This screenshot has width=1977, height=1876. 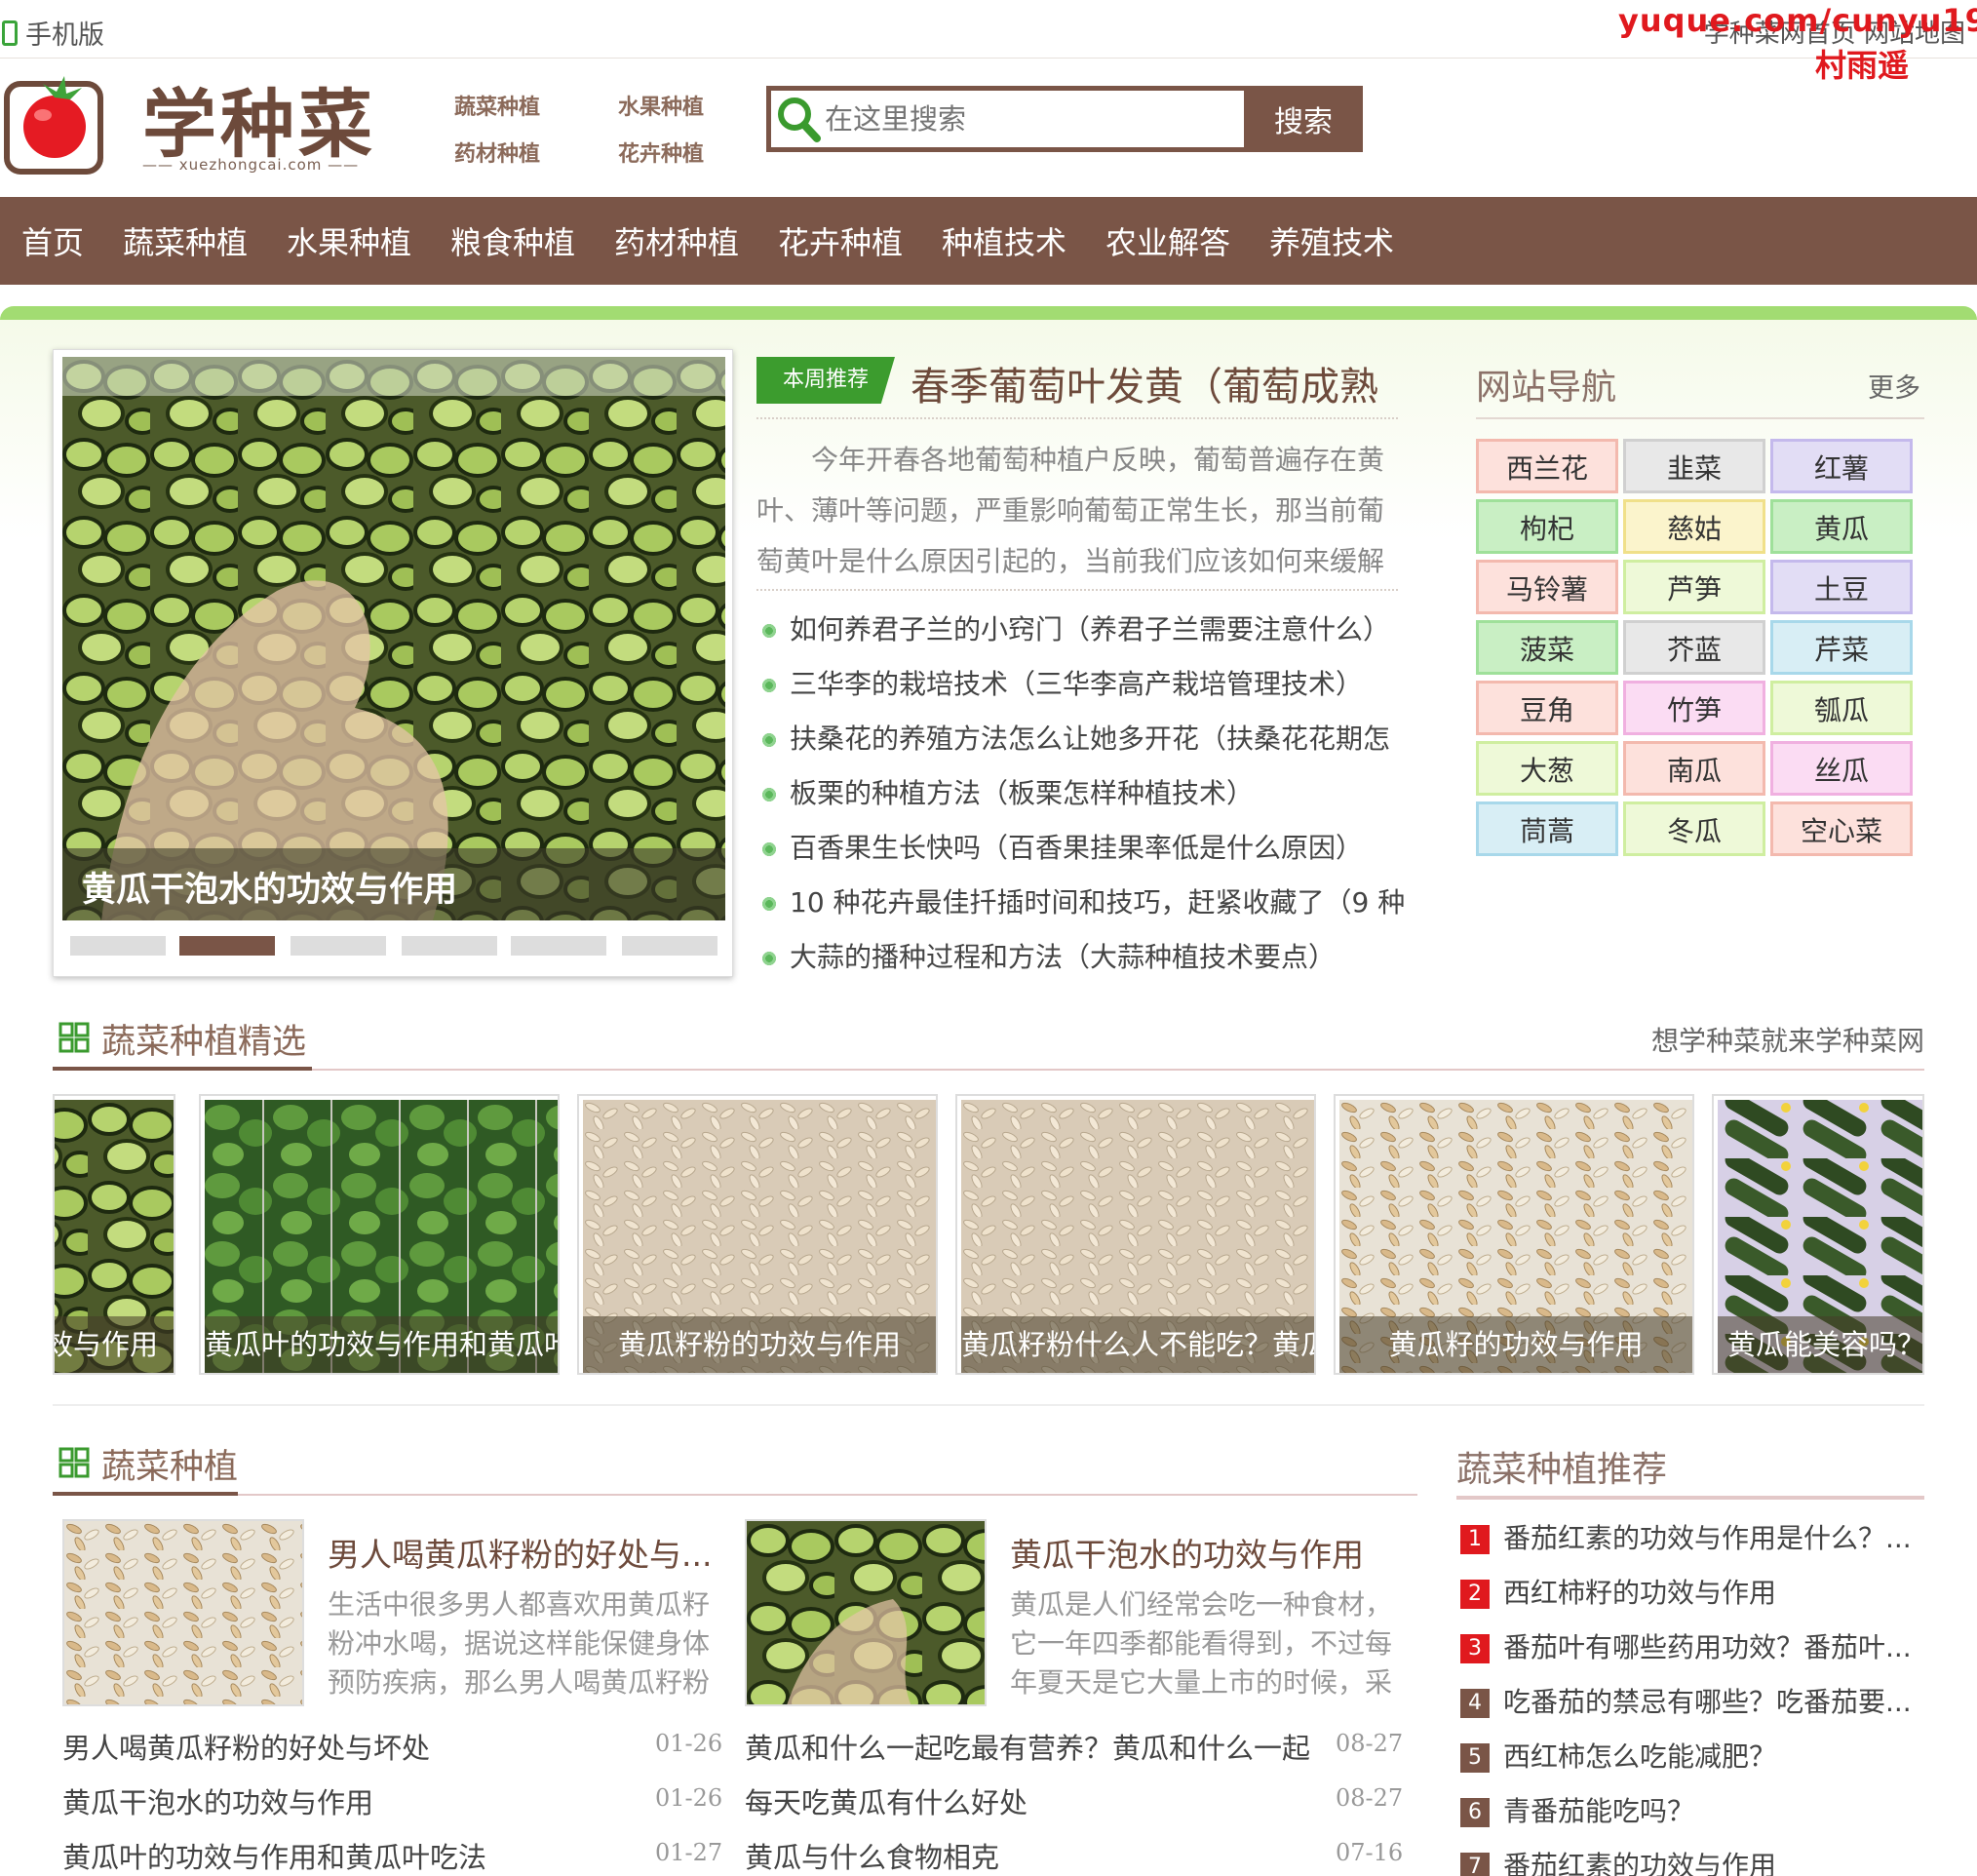 What do you see at coordinates (1082, 627) in the screenshot?
I see `featured-list-item: 如何养君子兰的小窍门（养君子兰需要注意什么）` at bounding box center [1082, 627].